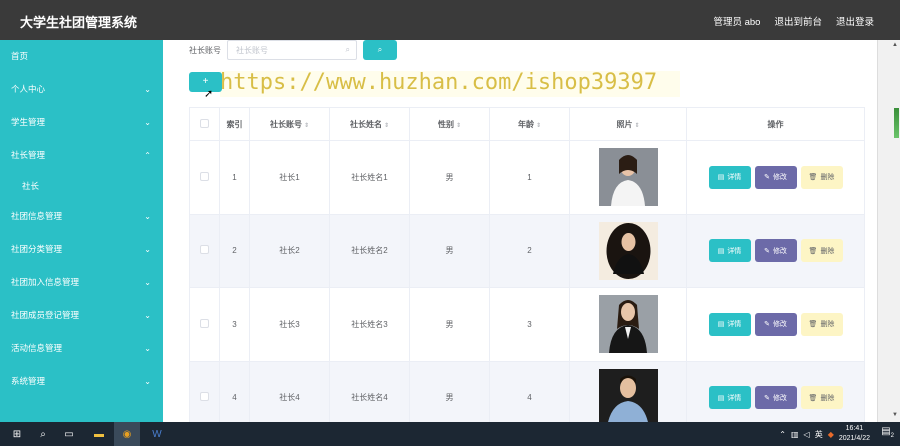  I want to click on search-button: ⌕, so click(380, 50).